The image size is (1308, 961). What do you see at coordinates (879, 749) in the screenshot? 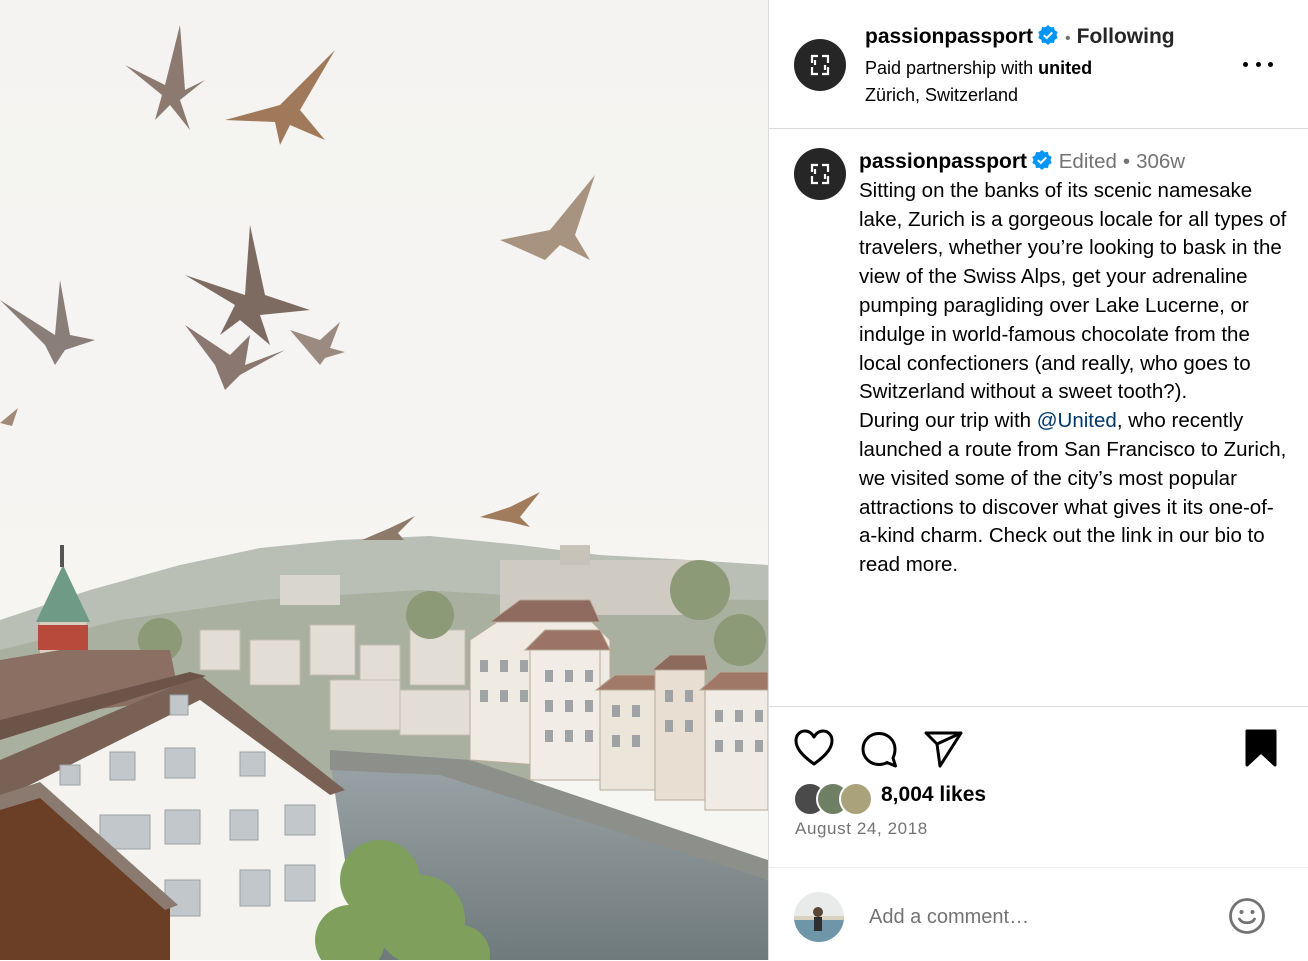
I see `comment-icon` at bounding box center [879, 749].